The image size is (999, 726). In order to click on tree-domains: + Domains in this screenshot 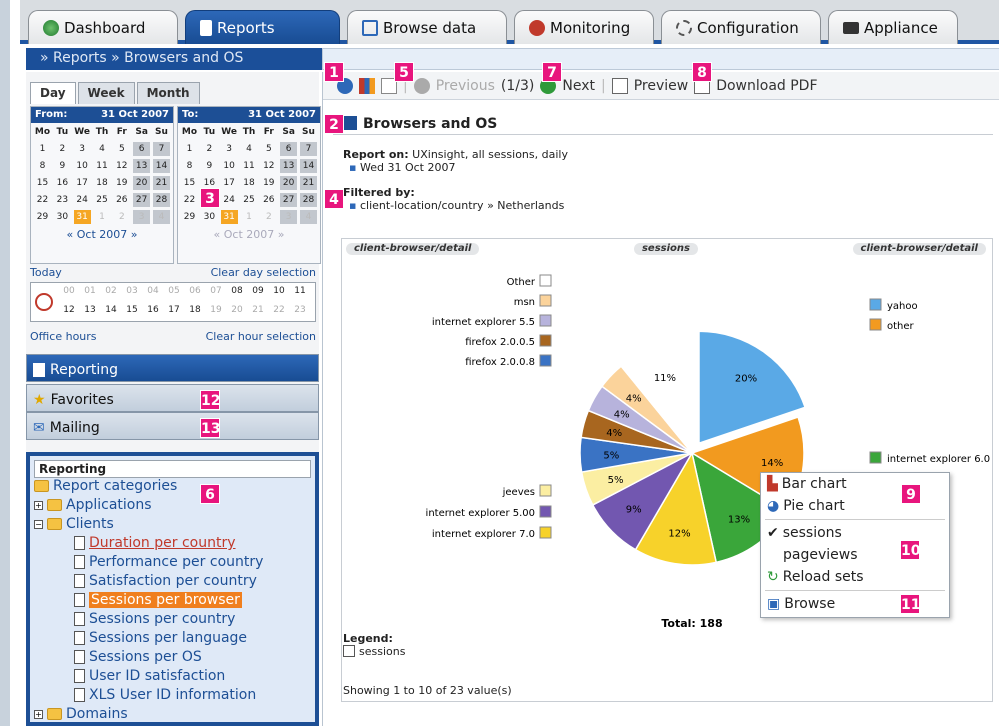, I will do `click(81, 714)`.